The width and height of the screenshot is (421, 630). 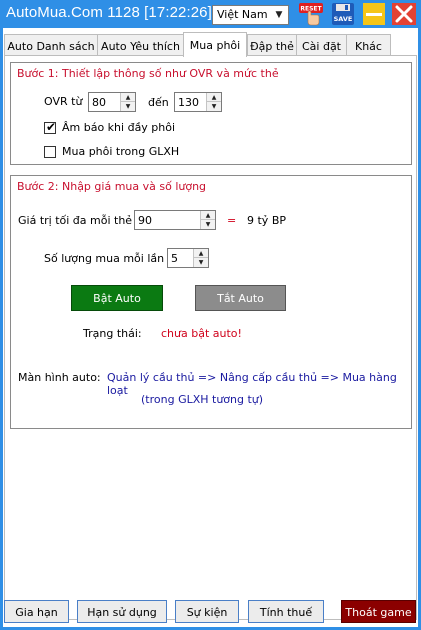 What do you see at coordinates (286, 611) in the screenshot?
I see `tax-button: Tính thuế` at bounding box center [286, 611].